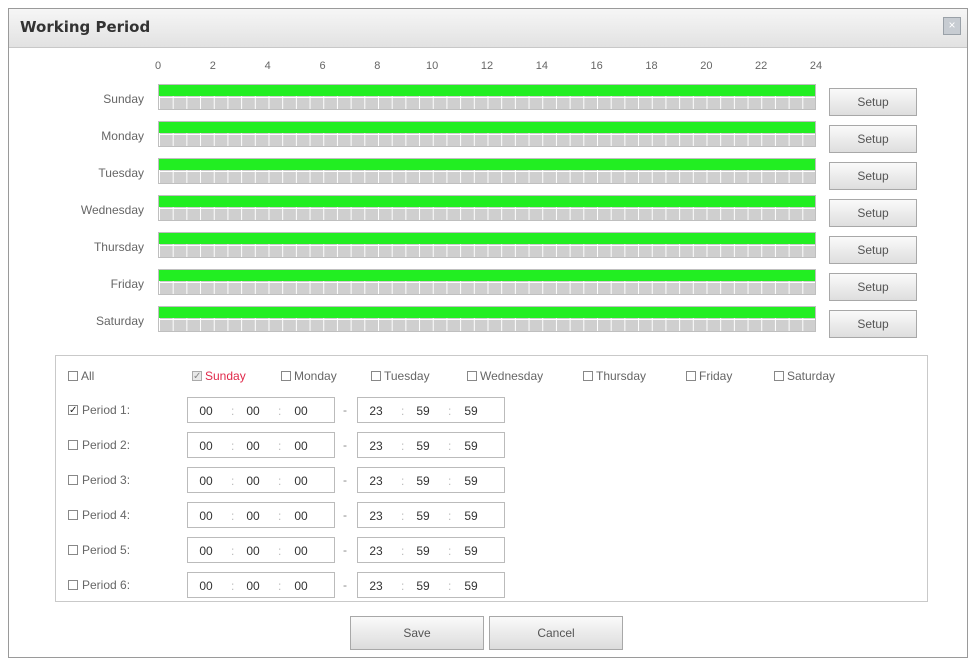 The width and height of the screenshot is (976, 665). I want to click on day-label: Wednesday, so click(112, 210).